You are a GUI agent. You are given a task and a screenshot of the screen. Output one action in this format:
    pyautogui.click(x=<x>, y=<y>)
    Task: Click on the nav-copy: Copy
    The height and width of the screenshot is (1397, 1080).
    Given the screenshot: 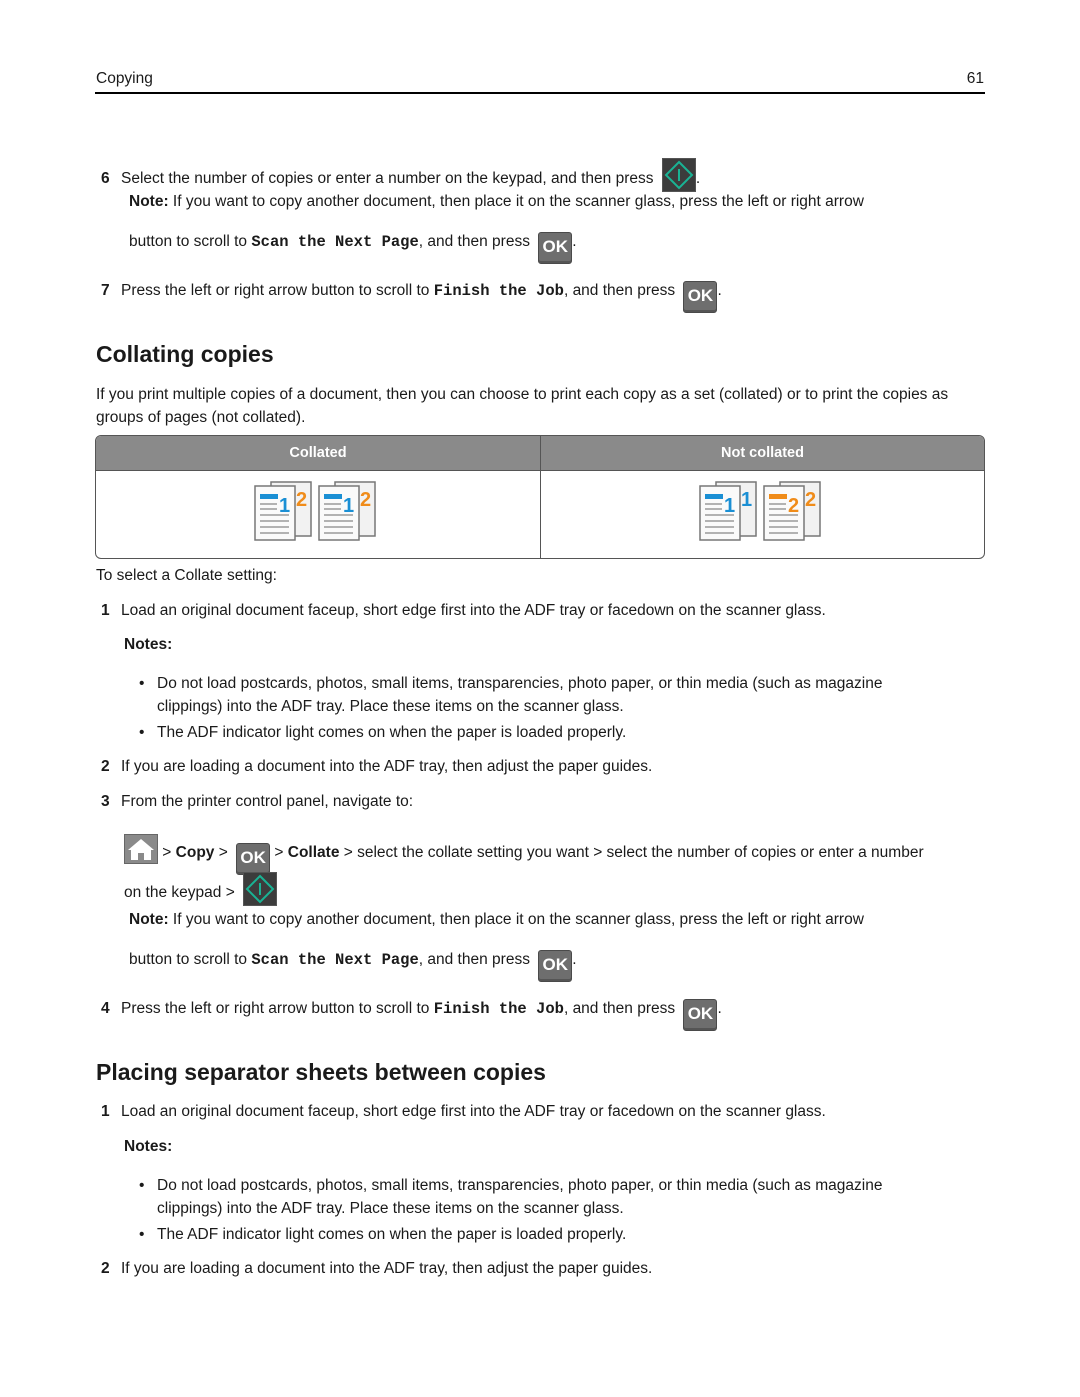 What is the action you would take?
    pyautogui.click(x=195, y=852)
    